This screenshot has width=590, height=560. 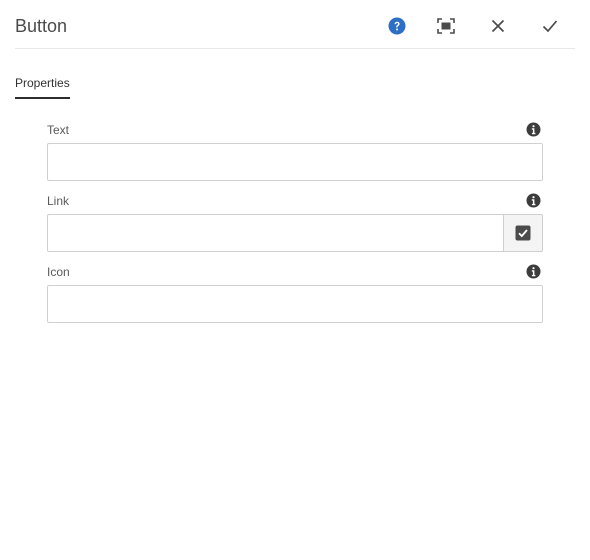 I want to click on dialog-header: Button, so click(x=295, y=25).